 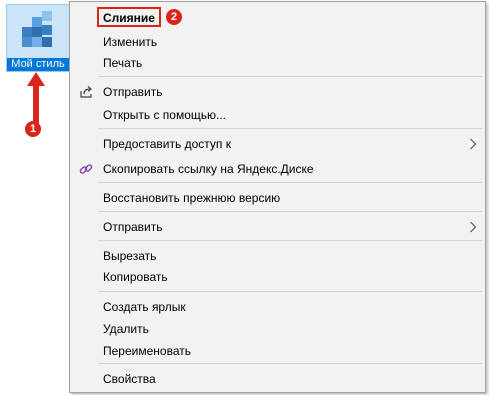 I want to click on menu-item-send-to: Отправить, so click(x=277, y=227).